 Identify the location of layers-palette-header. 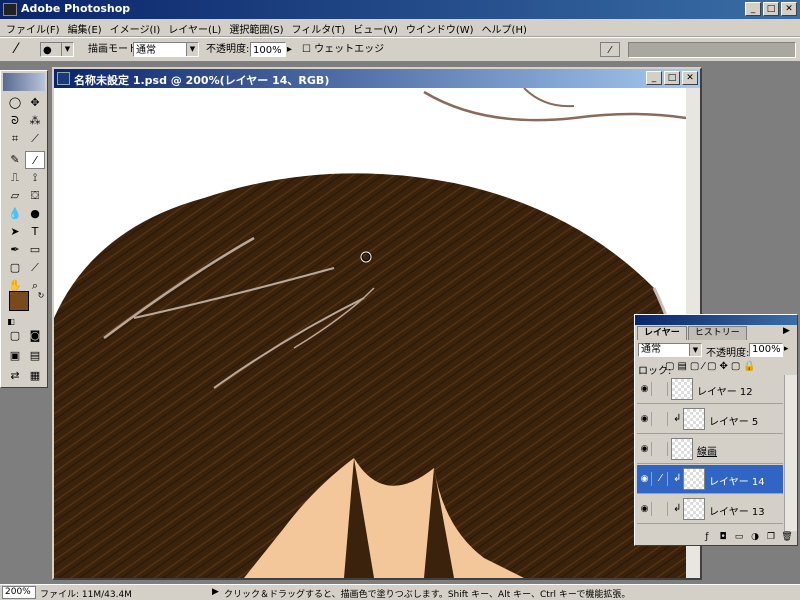
(716, 320).